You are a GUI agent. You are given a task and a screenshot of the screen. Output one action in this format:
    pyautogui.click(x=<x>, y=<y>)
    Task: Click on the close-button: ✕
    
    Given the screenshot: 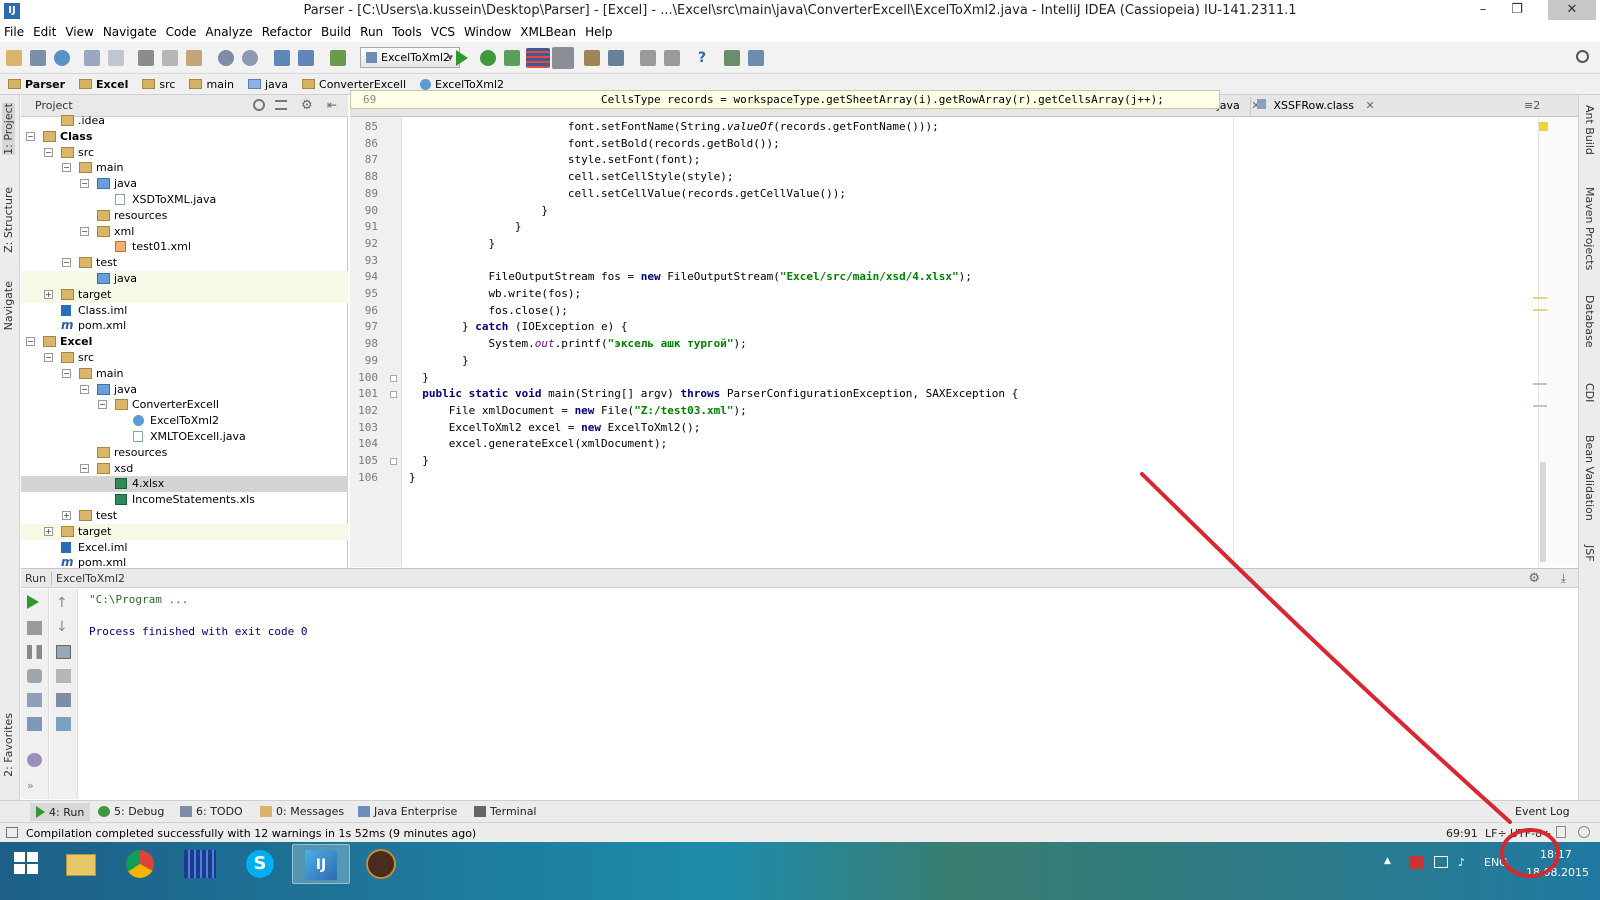 What is the action you would take?
    pyautogui.click(x=1572, y=10)
    